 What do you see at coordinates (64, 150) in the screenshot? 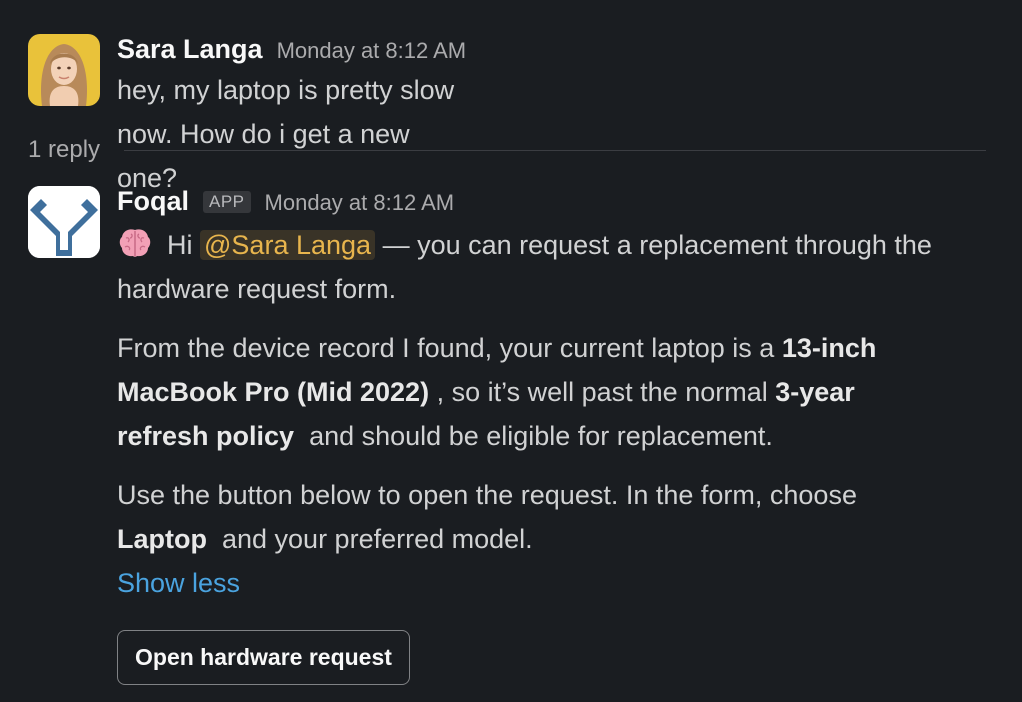
I see `reply-count: 1 reply` at bounding box center [64, 150].